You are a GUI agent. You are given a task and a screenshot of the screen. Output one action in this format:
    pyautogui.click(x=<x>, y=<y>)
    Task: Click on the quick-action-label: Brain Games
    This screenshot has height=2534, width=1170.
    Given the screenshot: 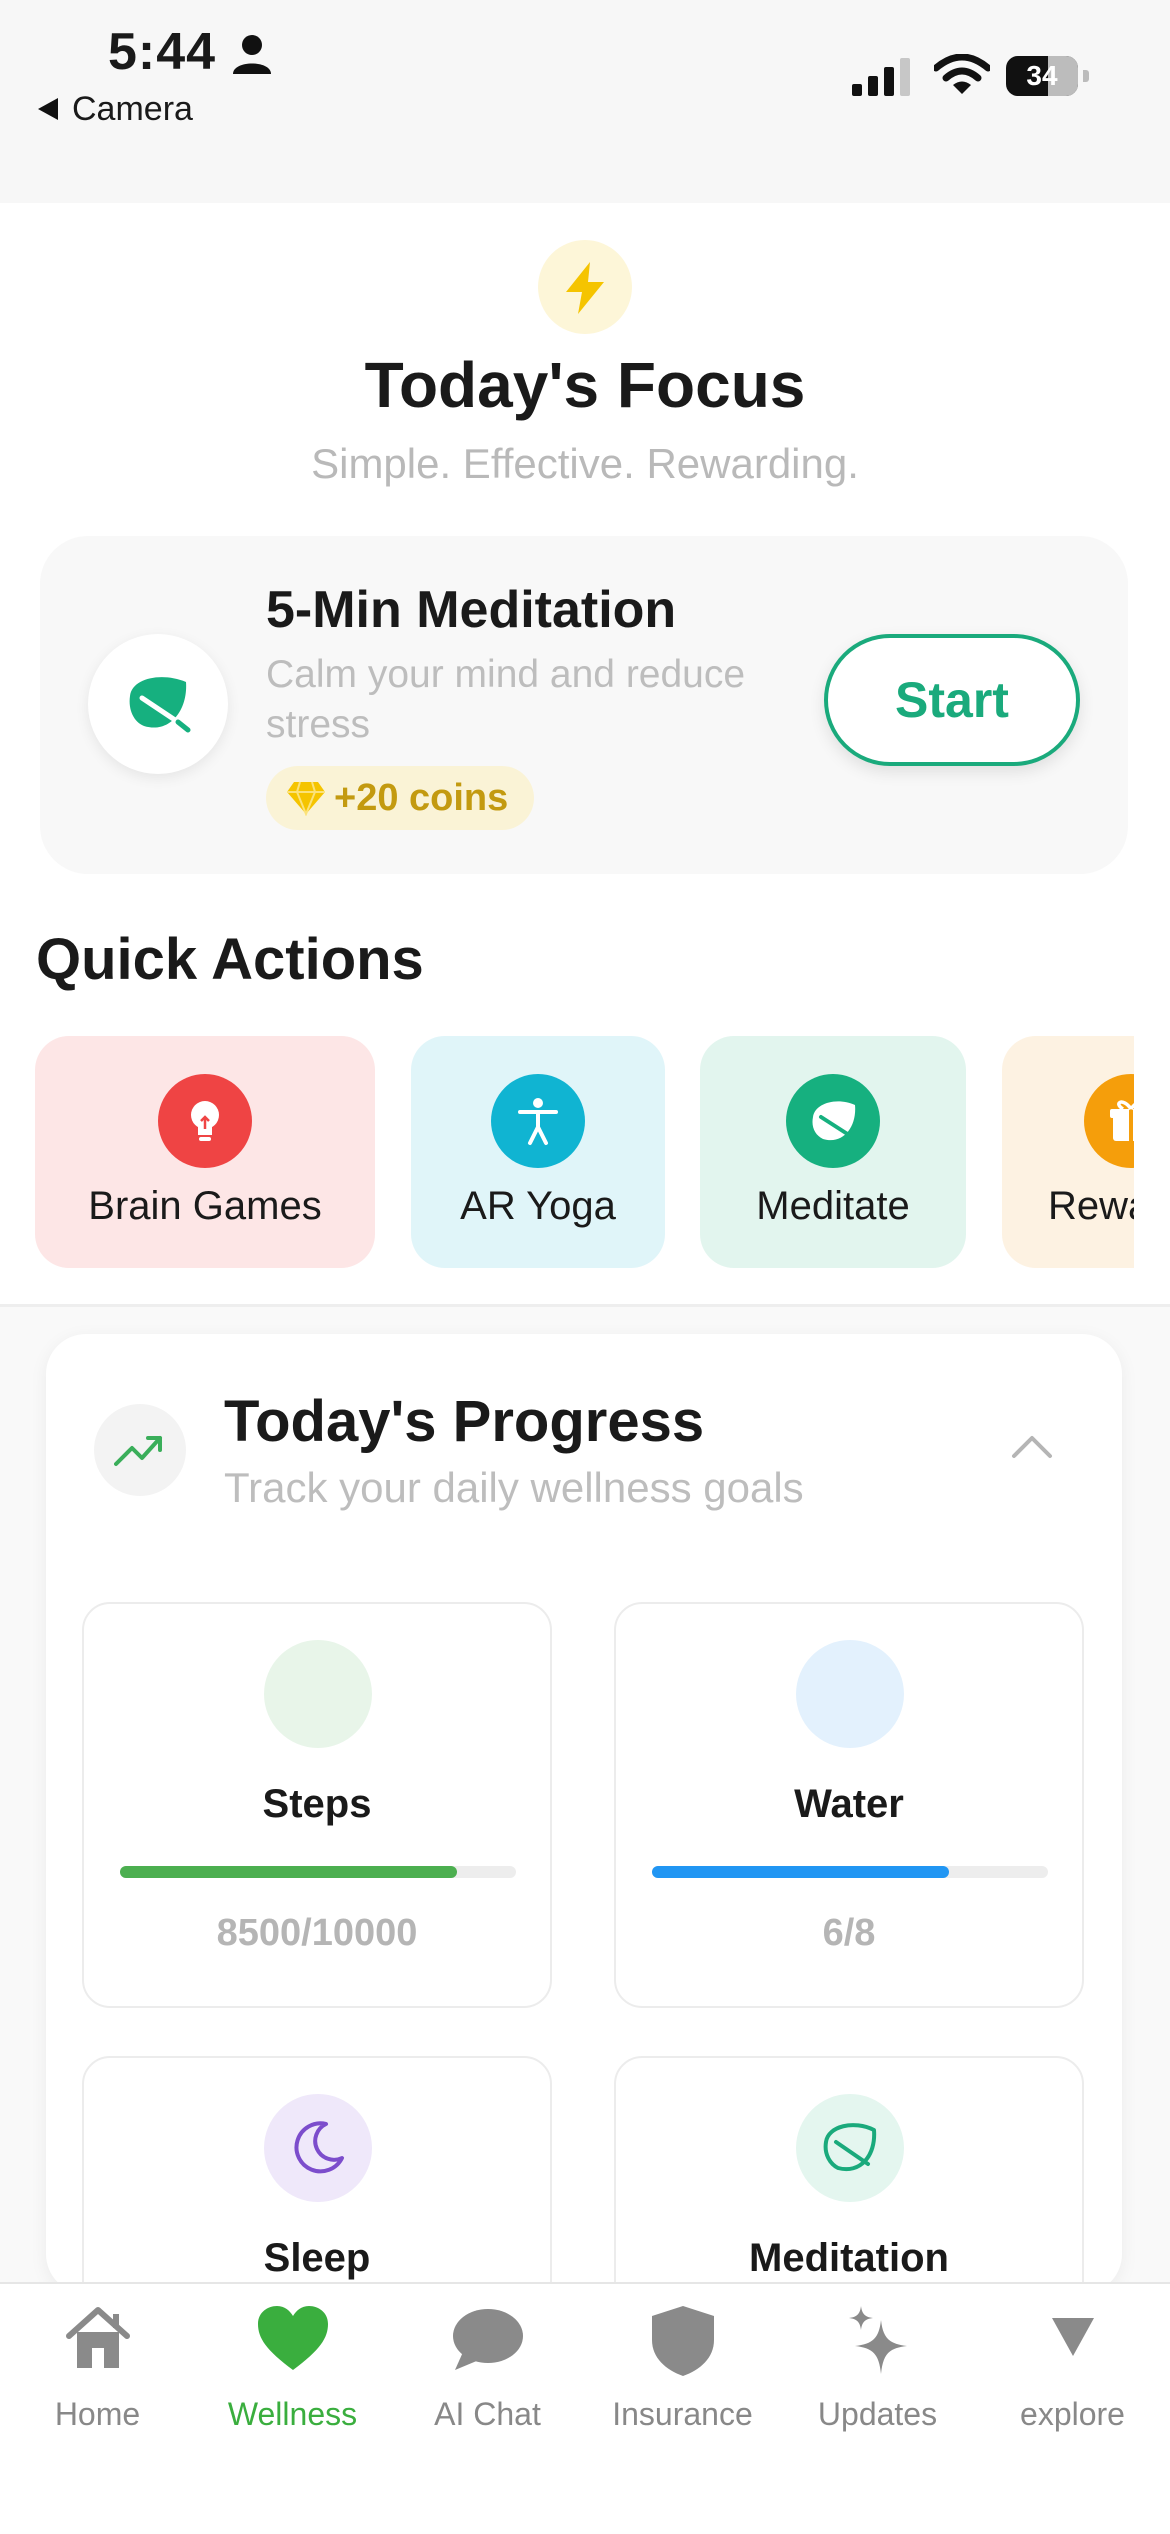 What is the action you would take?
    pyautogui.click(x=205, y=1206)
    